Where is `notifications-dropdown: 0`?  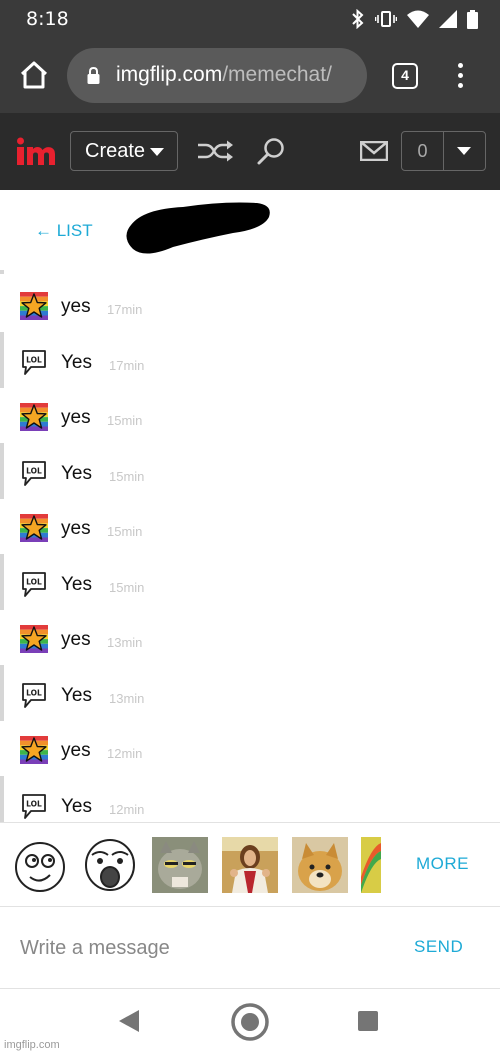
notifications-dropdown: 0 is located at coordinates (443, 151).